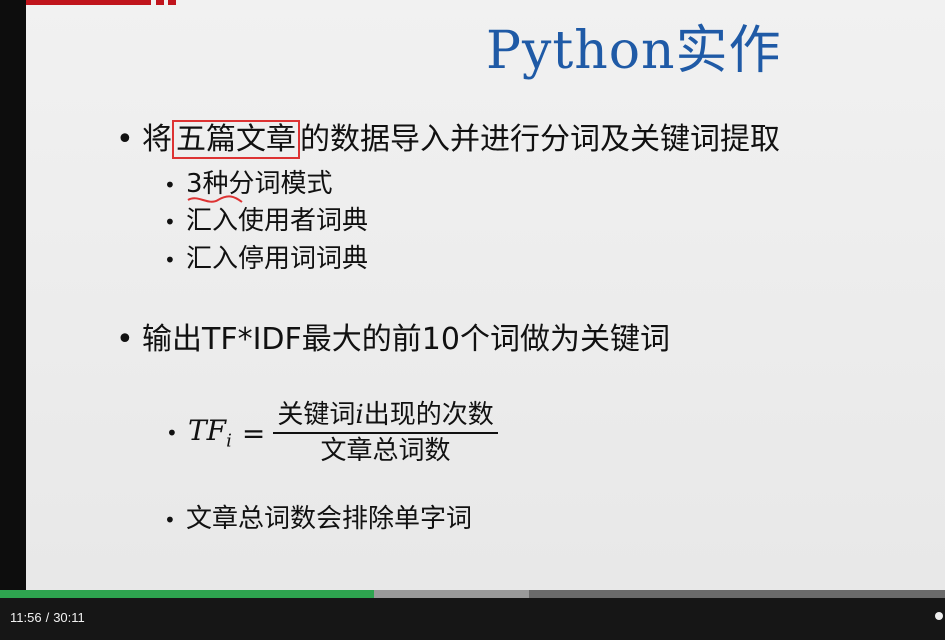  Describe the element at coordinates (69, 617) in the screenshot. I see `total-duration: 30:11` at that location.